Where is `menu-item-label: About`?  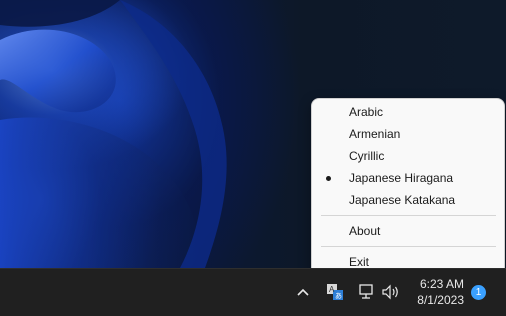 menu-item-label: About is located at coordinates (365, 231).